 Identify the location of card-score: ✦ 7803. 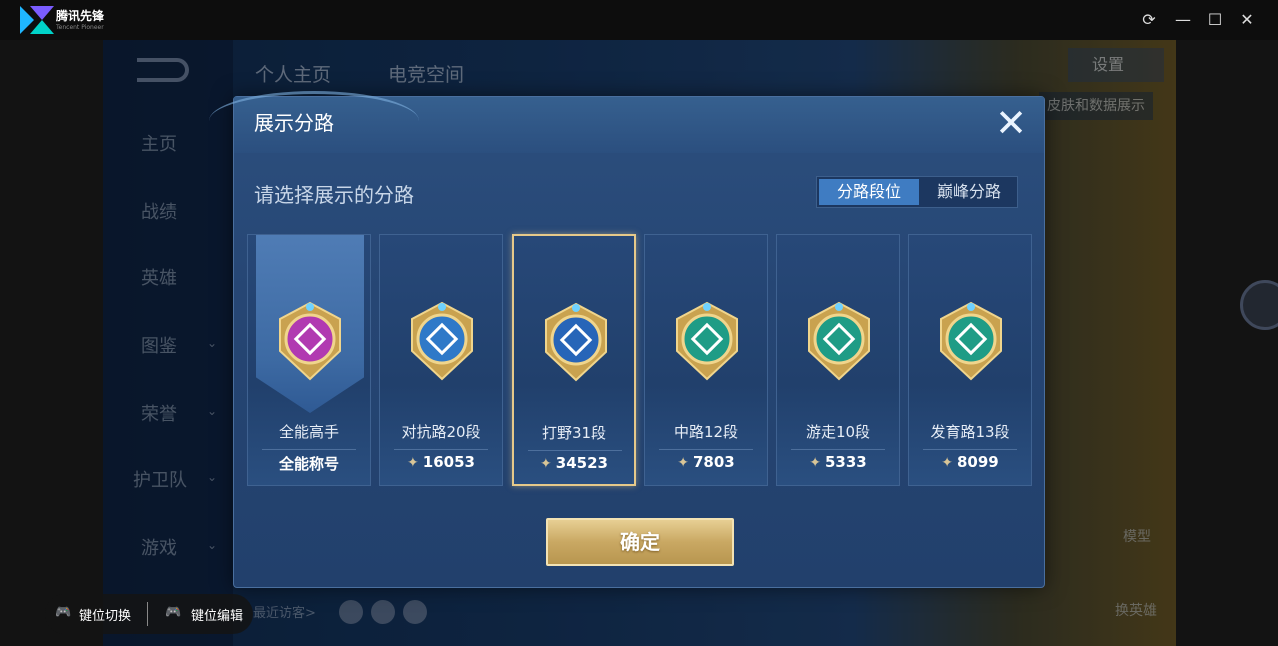
(706, 462).